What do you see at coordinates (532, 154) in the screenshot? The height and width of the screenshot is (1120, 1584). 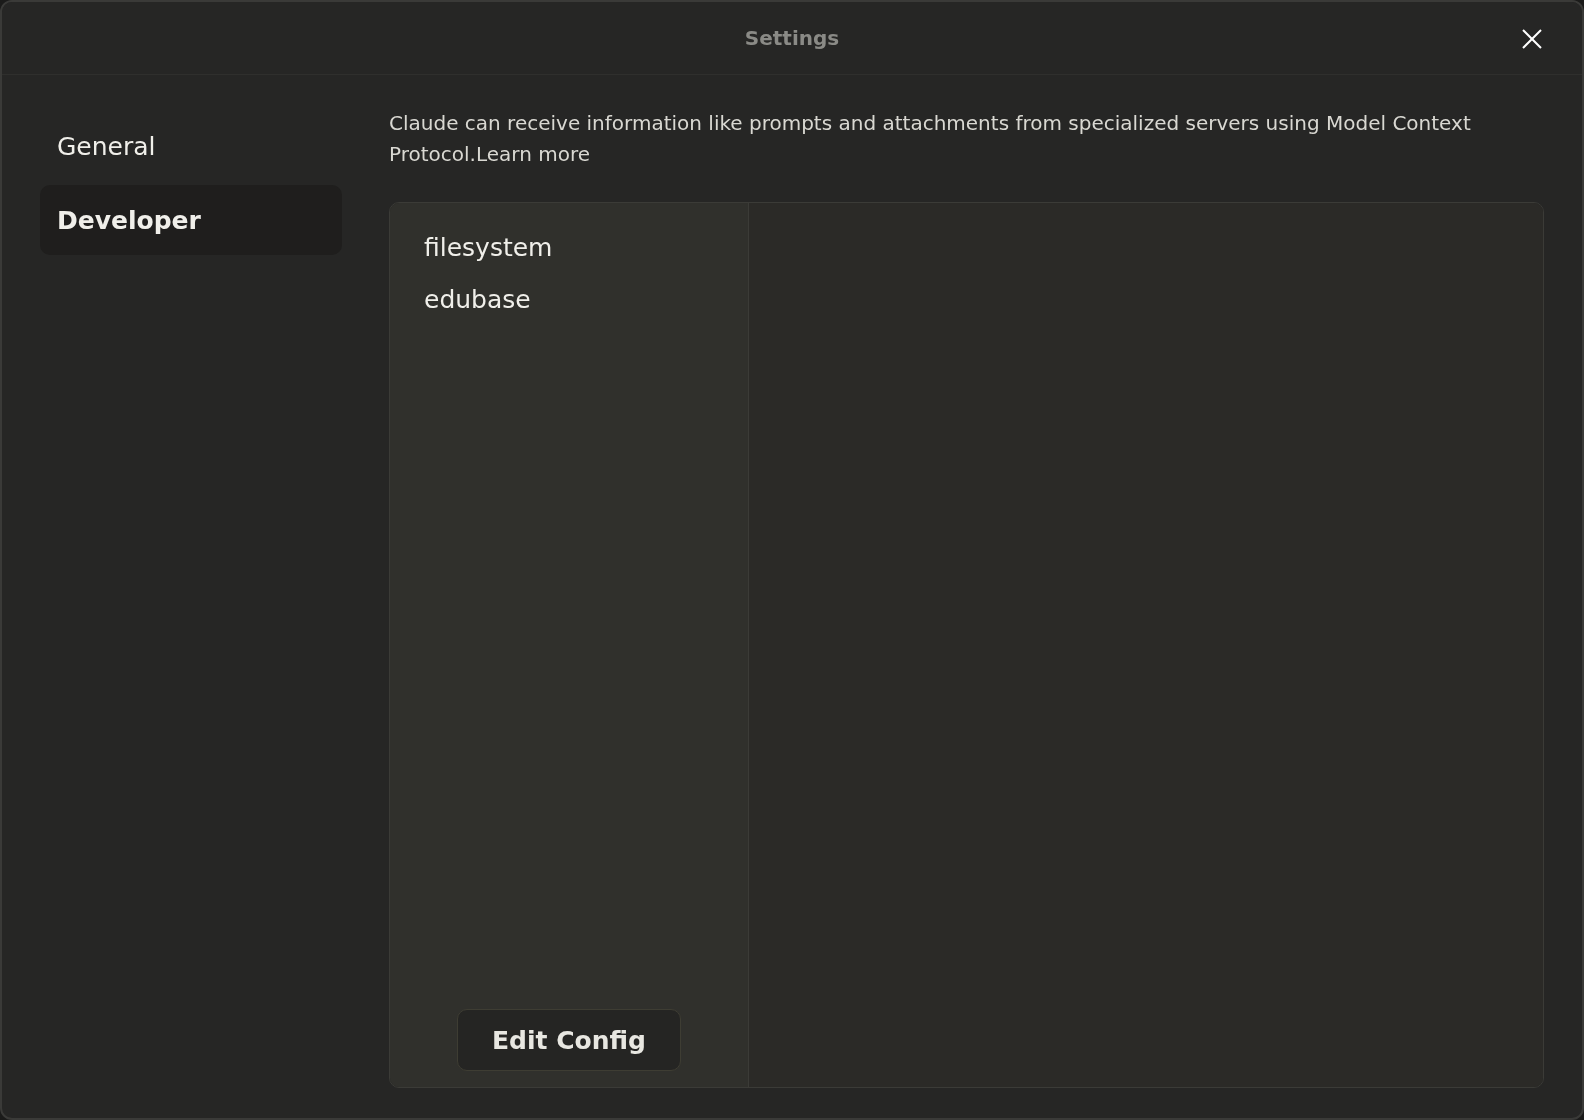 I see `learn-more-link: Learn more` at bounding box center [532, 154].